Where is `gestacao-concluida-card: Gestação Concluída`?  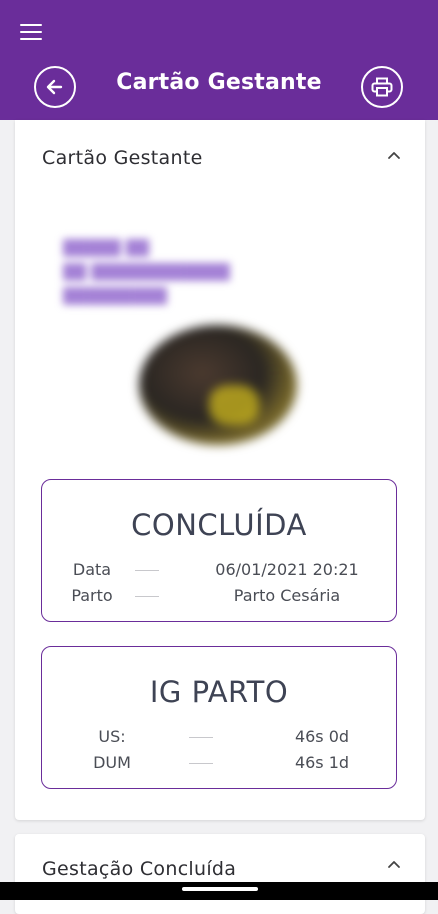
gestacao-concluida-card: Gestação Concluída is located at coordinates (220, 874).